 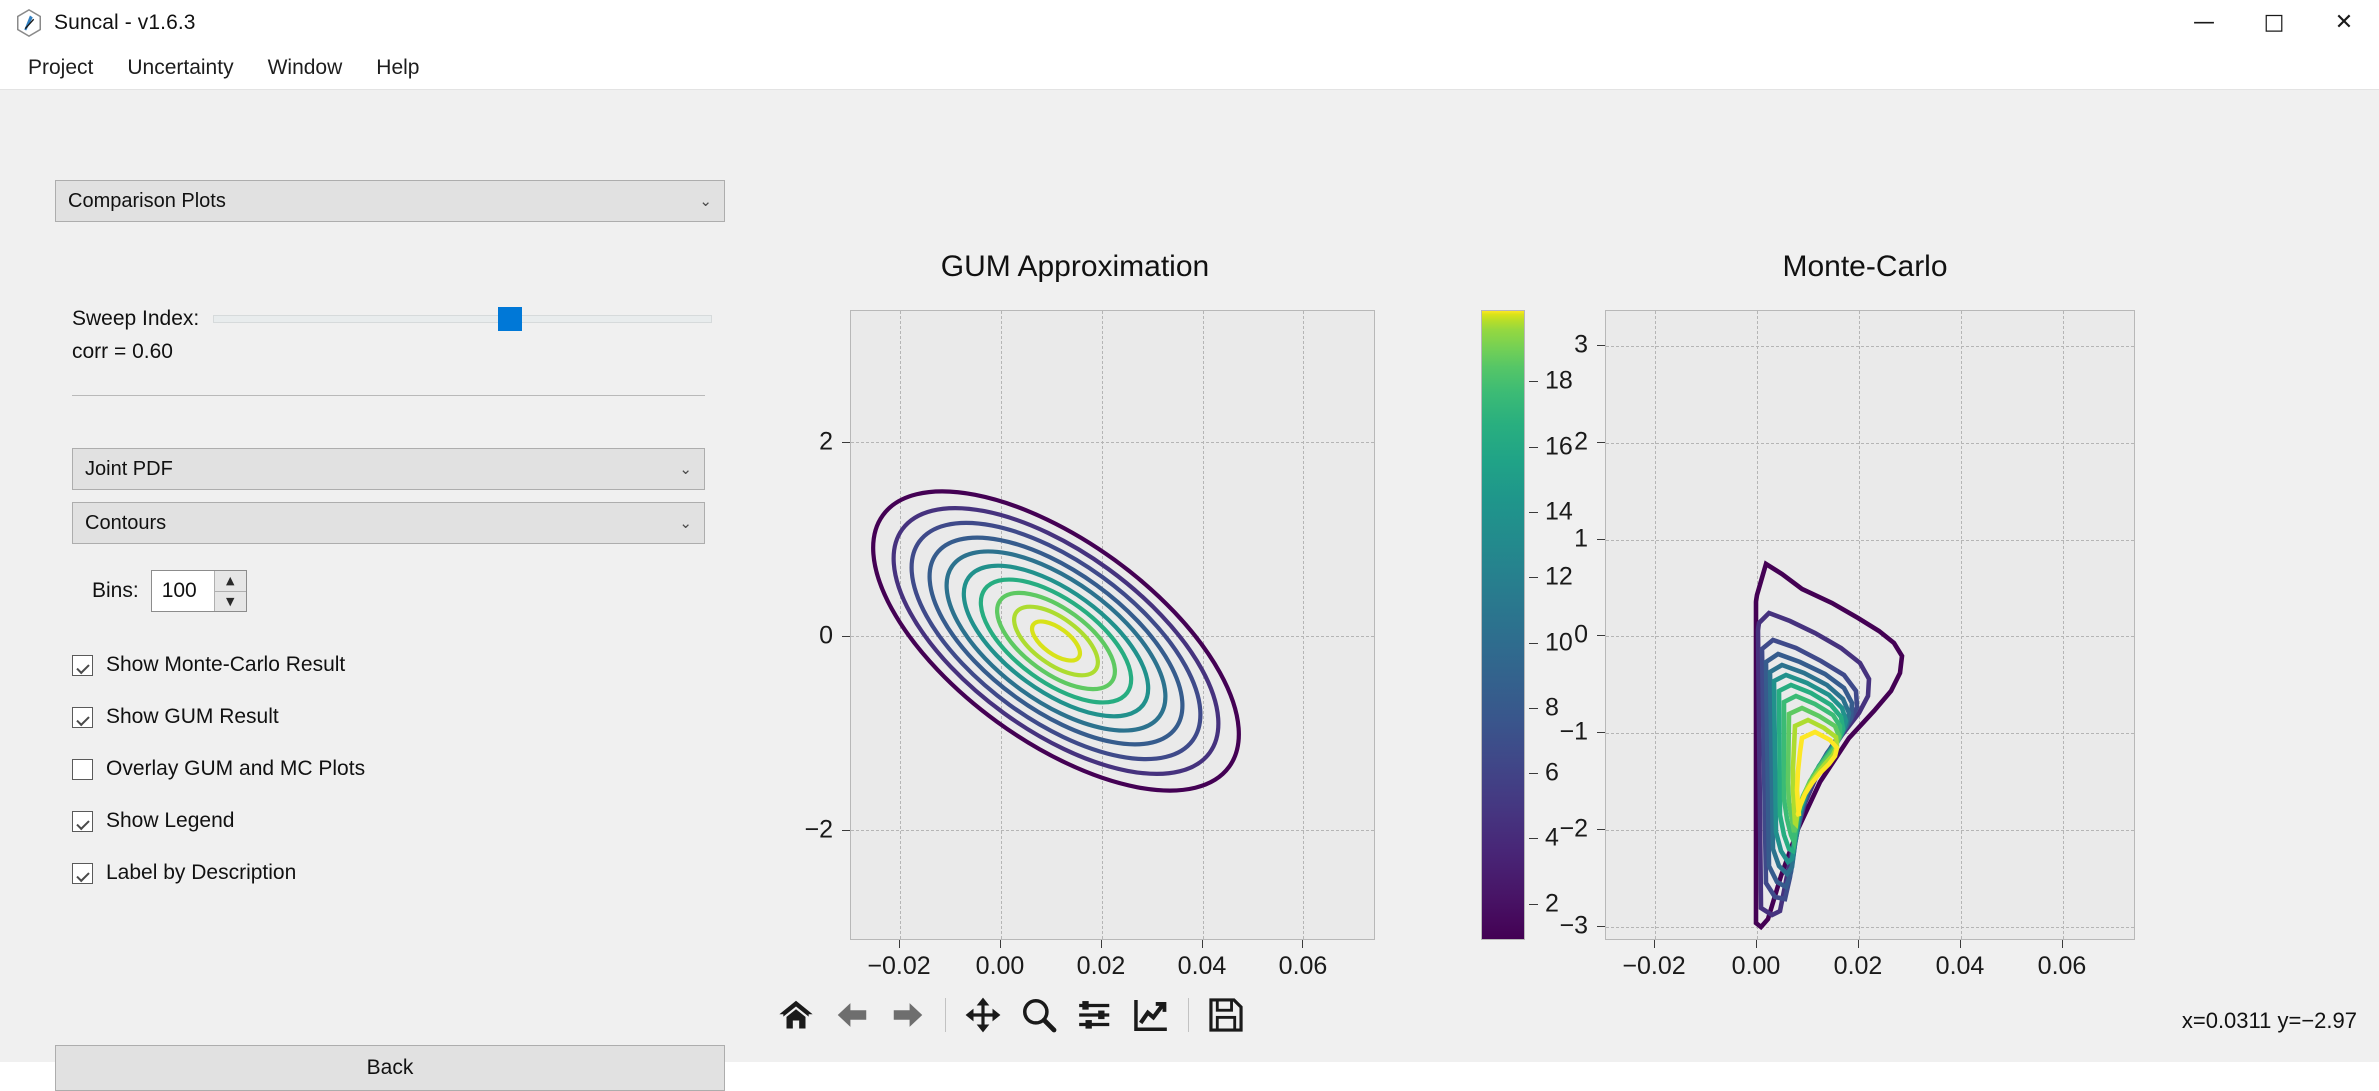 I want to click on magnifier-icon, so click(x=1040, y=1016).